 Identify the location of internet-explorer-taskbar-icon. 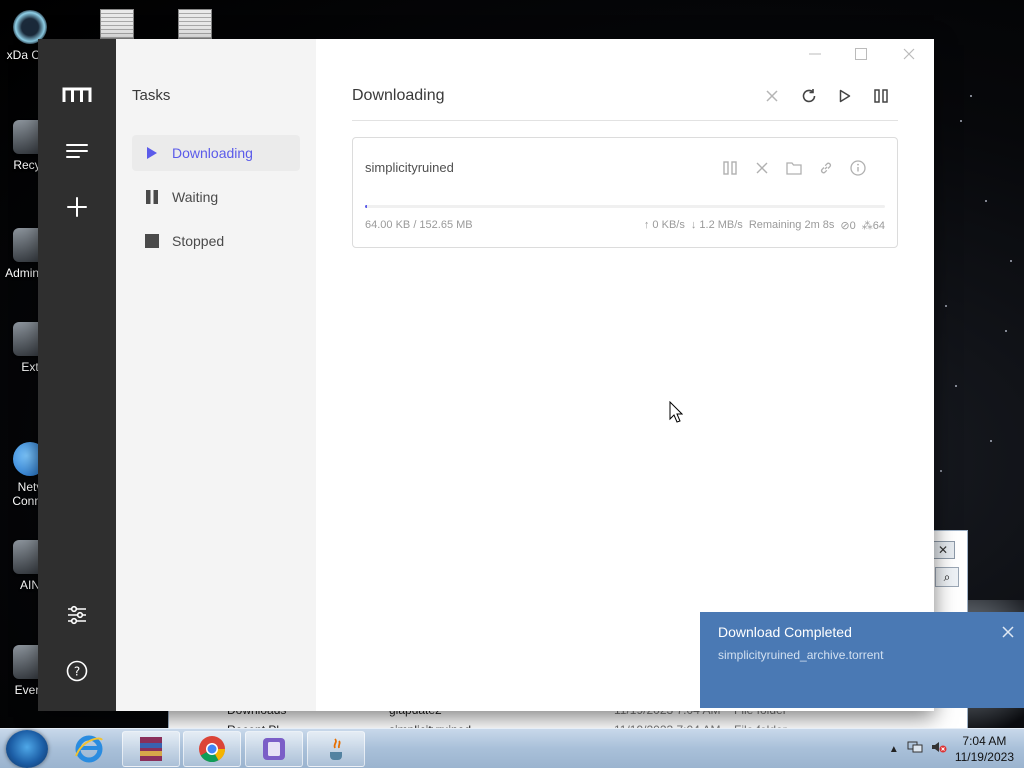
(89, 749).